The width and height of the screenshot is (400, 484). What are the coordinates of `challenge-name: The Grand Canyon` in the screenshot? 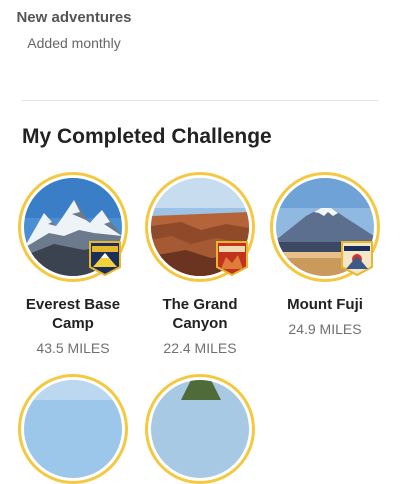 It's located at (200, 314).